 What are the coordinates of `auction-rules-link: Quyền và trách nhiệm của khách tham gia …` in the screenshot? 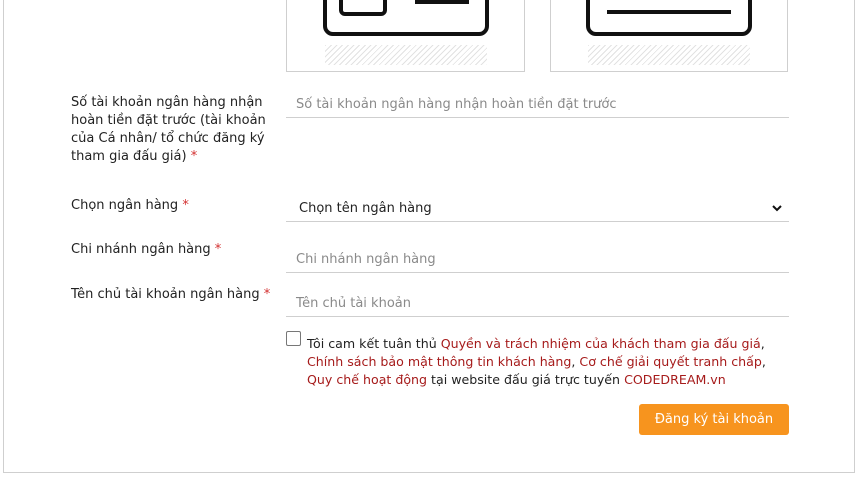 It's located at (601, 343).